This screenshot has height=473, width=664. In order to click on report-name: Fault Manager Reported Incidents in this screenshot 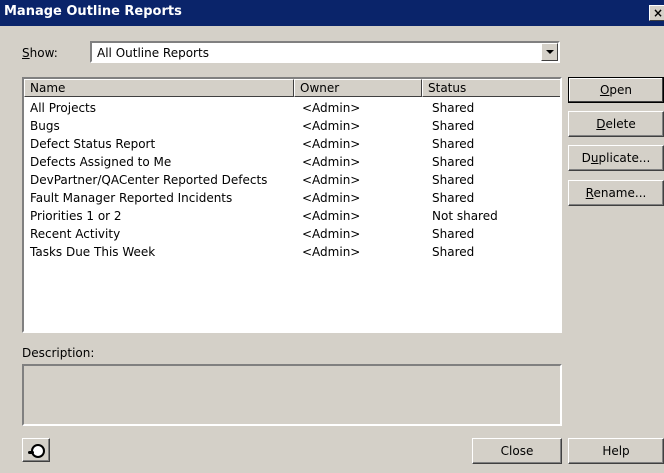, I will do `click(131, 198)`.